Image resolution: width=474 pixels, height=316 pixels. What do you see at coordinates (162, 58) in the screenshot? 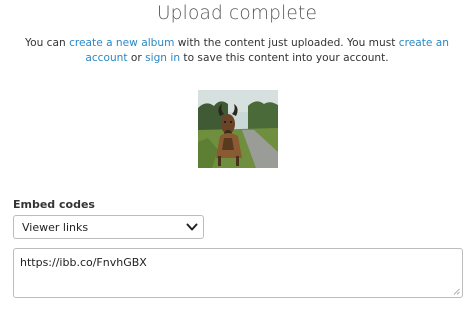
I see `sign-in-link: sign in` at bounding box center [162, 58].